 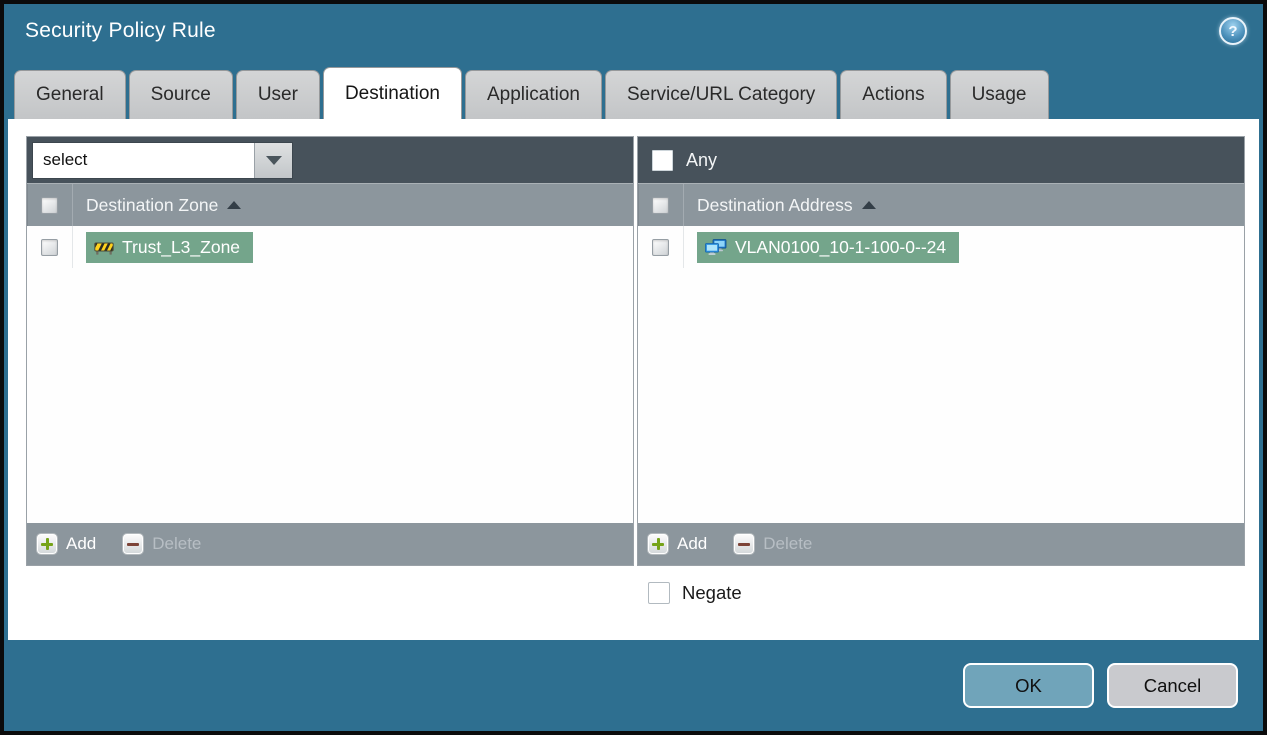 I want to click on zone-row-checkbox, so click(x=49, y=247).